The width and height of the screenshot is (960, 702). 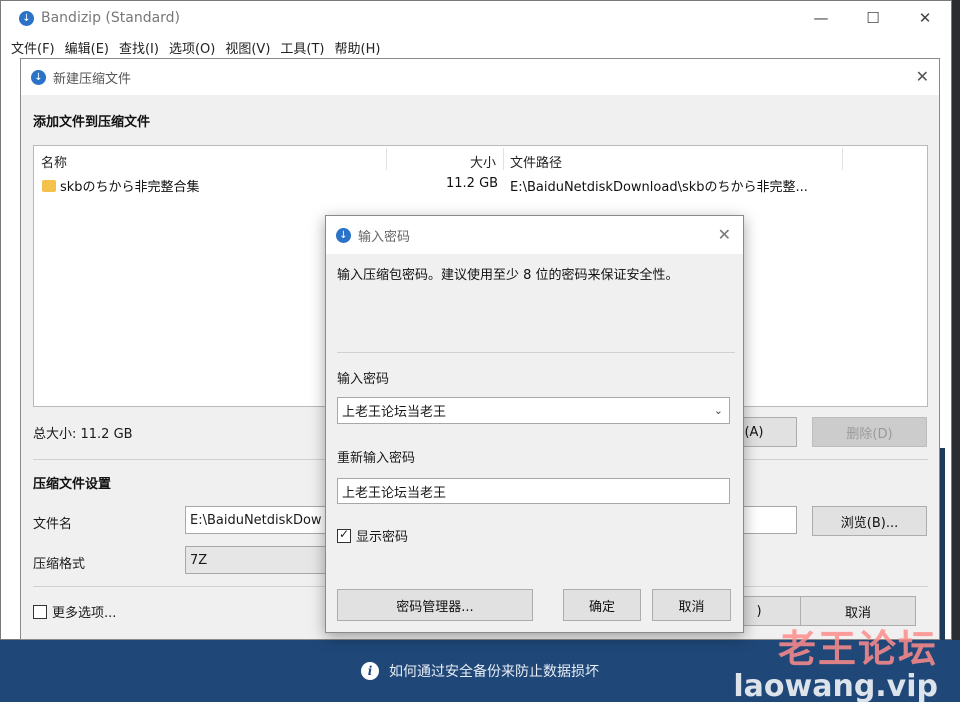 What do you see at coordinates (382, 537) in the screenshot?
I see `show-password-label: 显示密码` at bounding box center [382, 537].